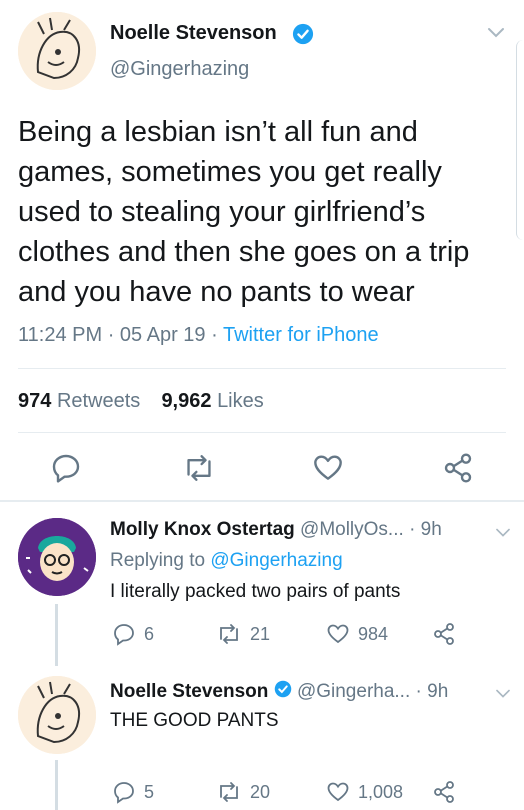  I want to click on reply-1-header: Molly Knox Ostertag @MollyOs... · 9h, so click(276, 530).